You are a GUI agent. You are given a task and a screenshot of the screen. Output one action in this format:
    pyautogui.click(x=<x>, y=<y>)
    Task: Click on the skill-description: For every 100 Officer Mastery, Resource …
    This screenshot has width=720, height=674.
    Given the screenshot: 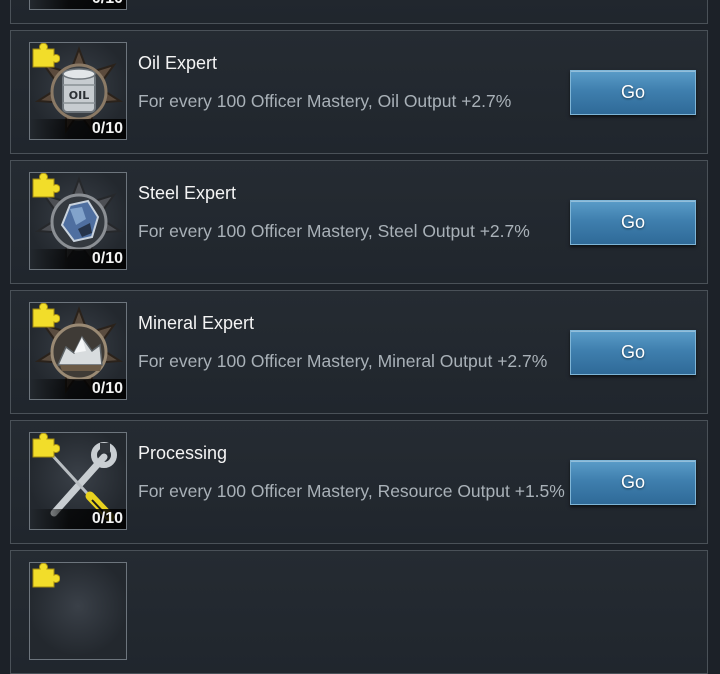 What is the action you would take?
    pyautogui.click(x=351, y=491)
    